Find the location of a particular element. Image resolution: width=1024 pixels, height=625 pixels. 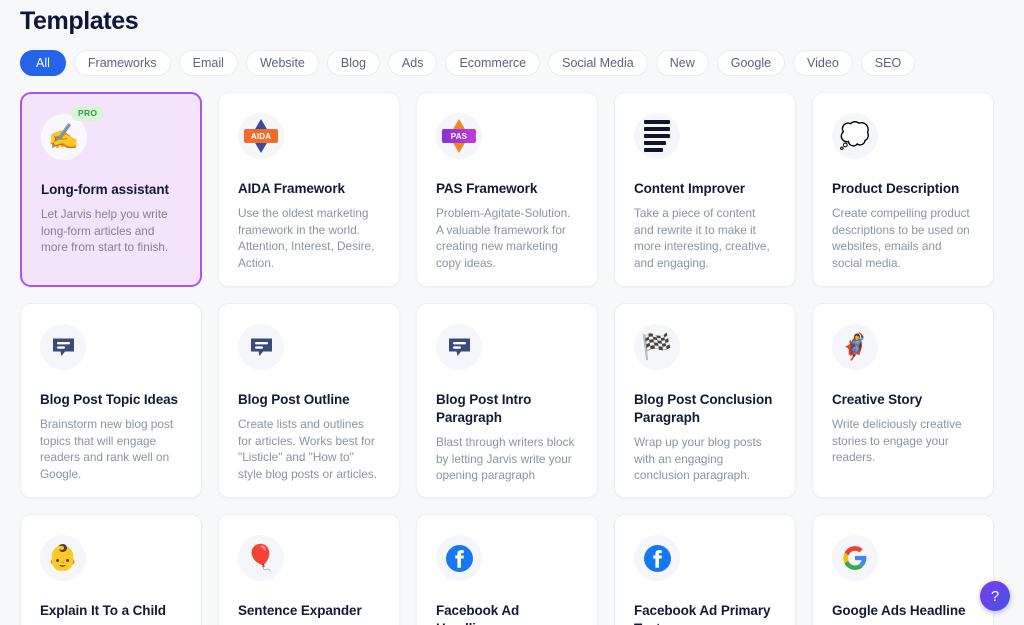

template-card: 🎈 Sentence Expander is located at coordinates (309, 569).